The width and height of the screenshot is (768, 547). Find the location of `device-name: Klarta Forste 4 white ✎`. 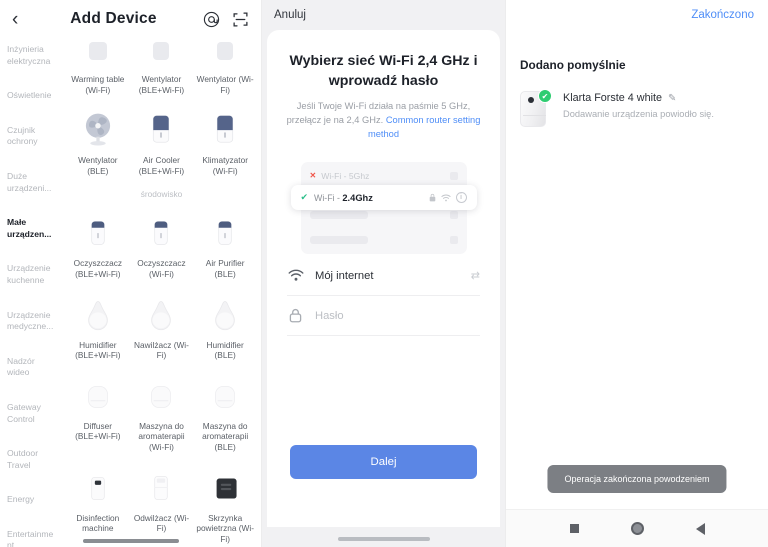

device-name: Klarta Forste 4 white ✎ is located at coordinates (638, 98).